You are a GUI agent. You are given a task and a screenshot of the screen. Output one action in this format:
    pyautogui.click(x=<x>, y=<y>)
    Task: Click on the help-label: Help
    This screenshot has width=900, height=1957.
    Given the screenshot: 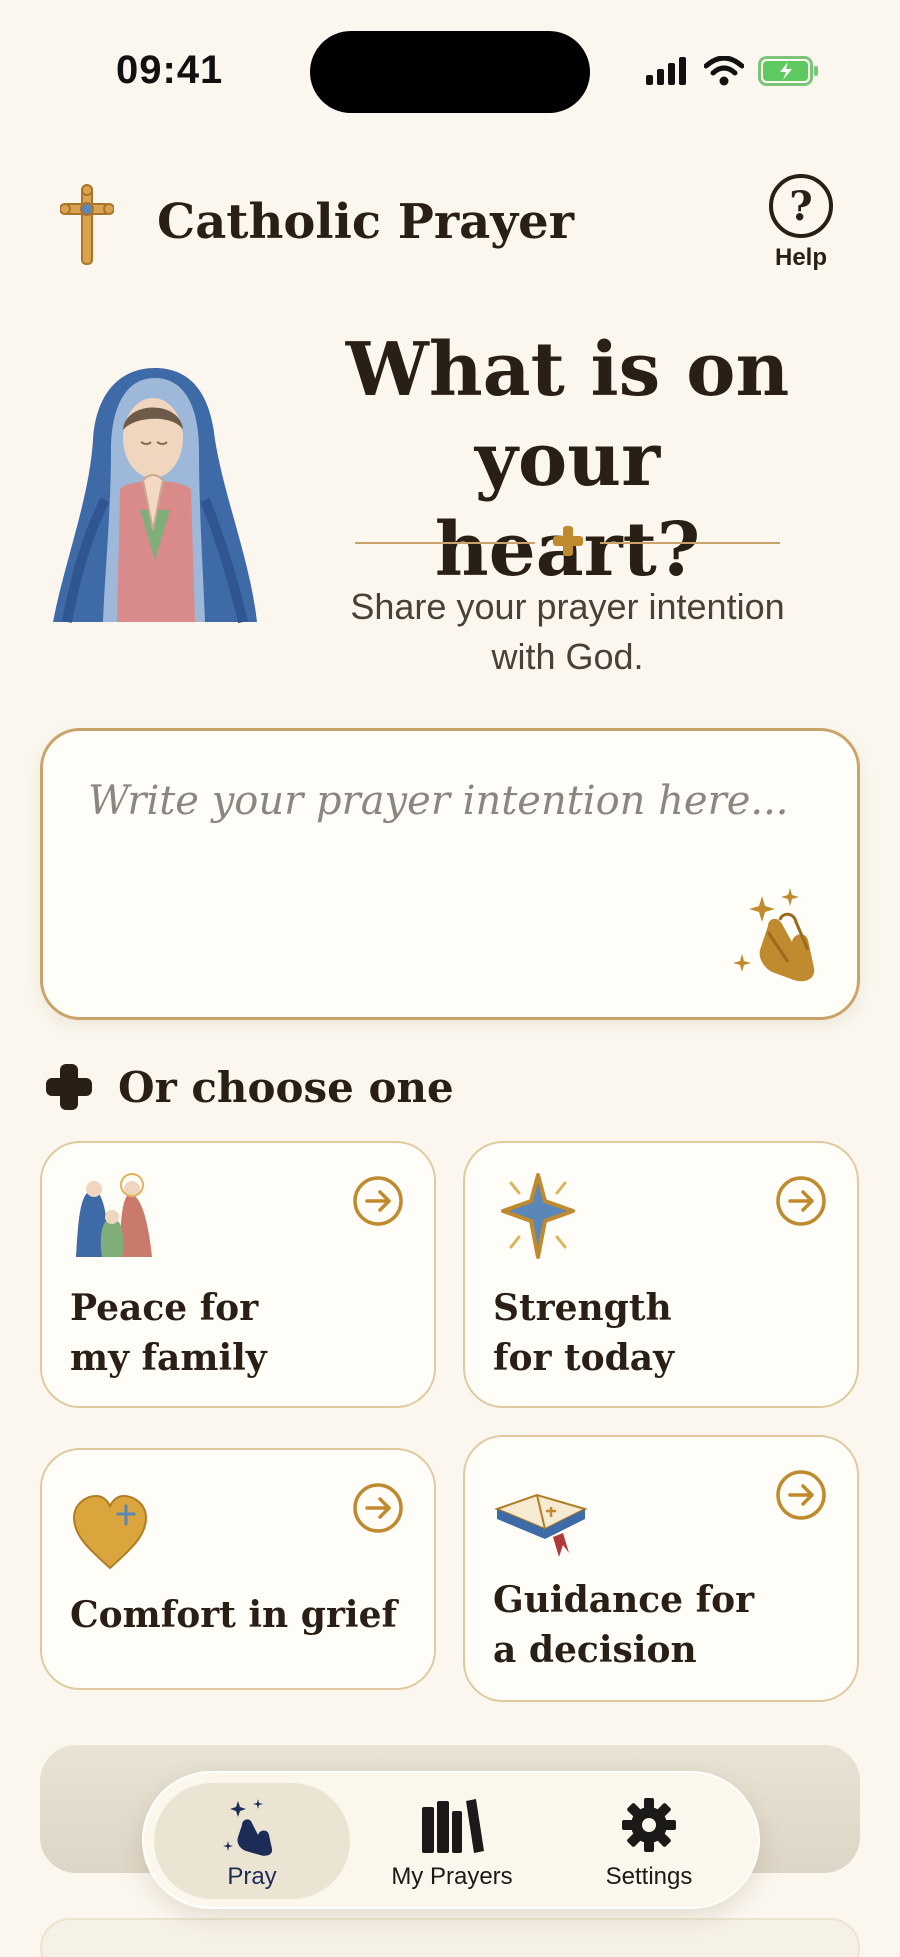 What is the action you would take?
    pyautogui.click(x=800, y=257)
    